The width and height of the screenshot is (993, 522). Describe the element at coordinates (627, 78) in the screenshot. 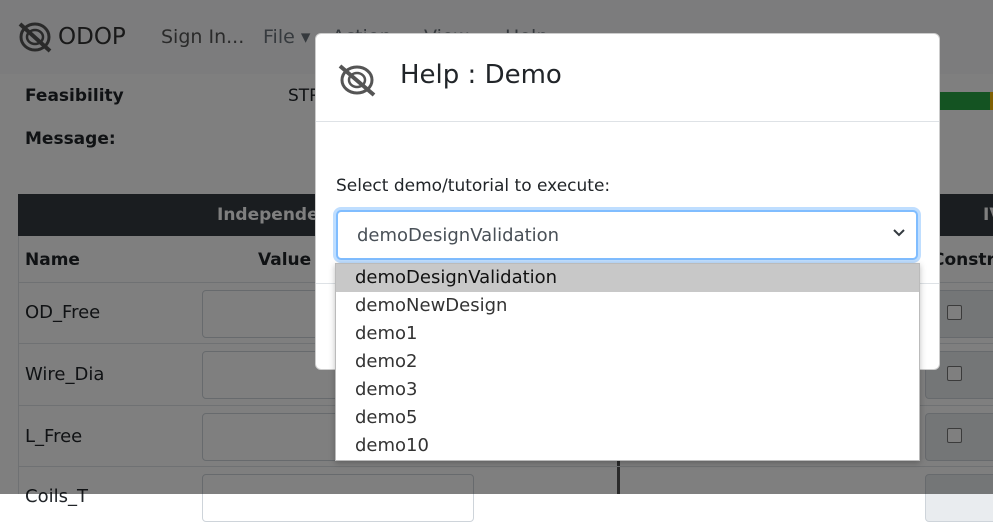

I see `modal-header: Help : Demo` at that location.